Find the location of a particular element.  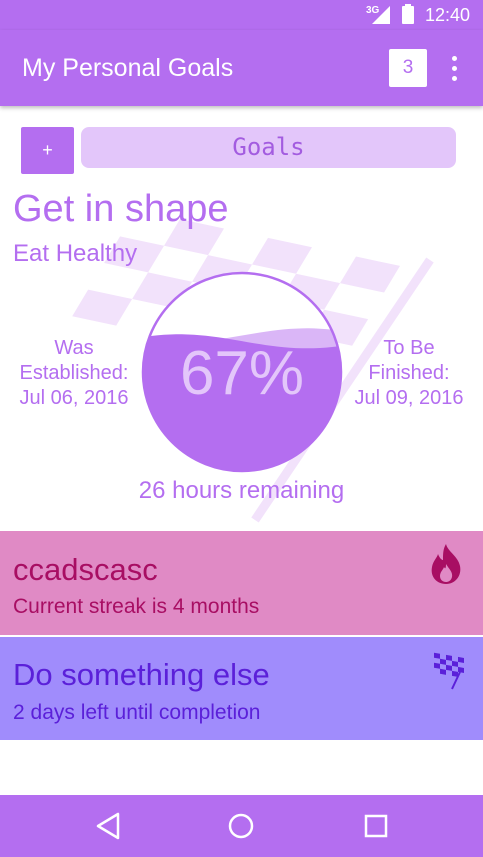

goal-subtitle: Eat Healthy is located at coordinates (75, 253).